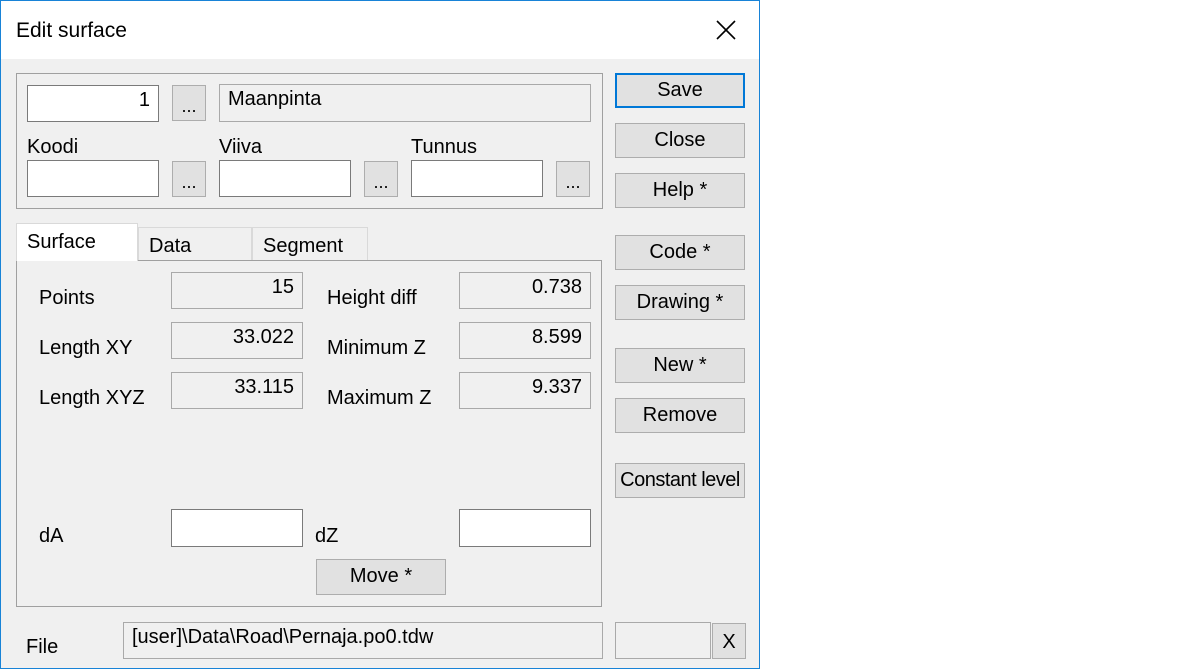 The height and width of the screenshot is (669, 1200). Describe the element at coordinates (86, 348) in the screenshot. I see `length-xy-label: Length XY` at that location.